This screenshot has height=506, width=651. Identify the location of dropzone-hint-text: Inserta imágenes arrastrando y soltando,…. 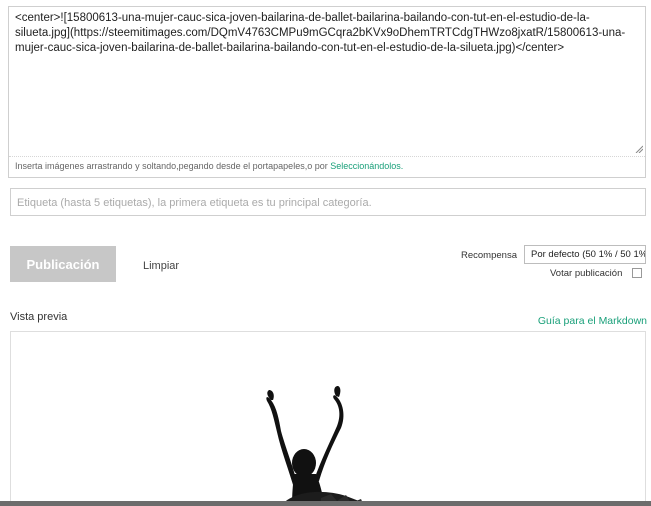
(173, 166).